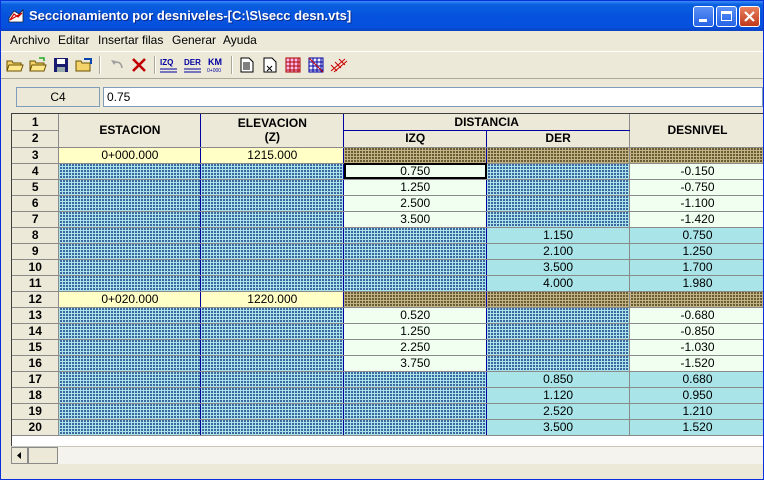  I want to click on cell-desnivel: -0.680, so click(696, 315).